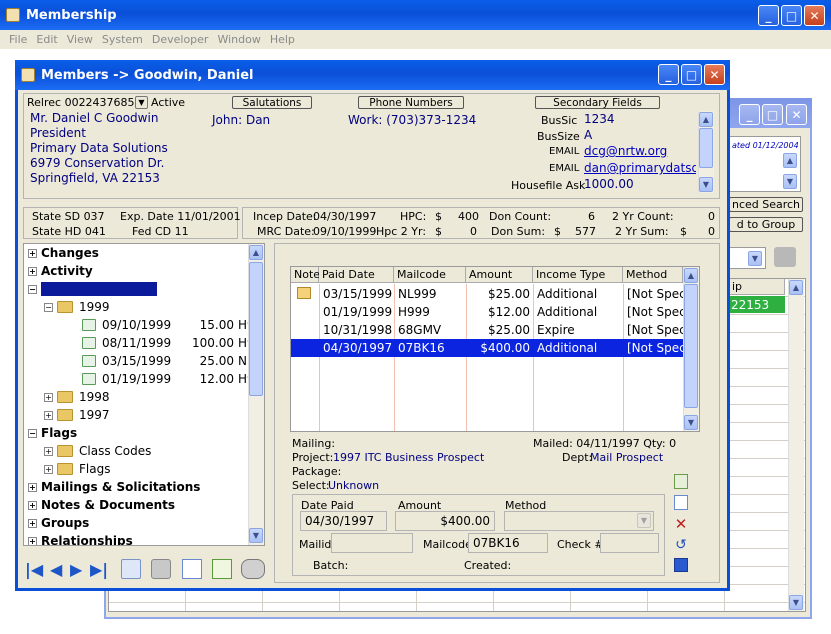  I want to click on secondary-fields-button: Secondary Fields, so click(597, 102).